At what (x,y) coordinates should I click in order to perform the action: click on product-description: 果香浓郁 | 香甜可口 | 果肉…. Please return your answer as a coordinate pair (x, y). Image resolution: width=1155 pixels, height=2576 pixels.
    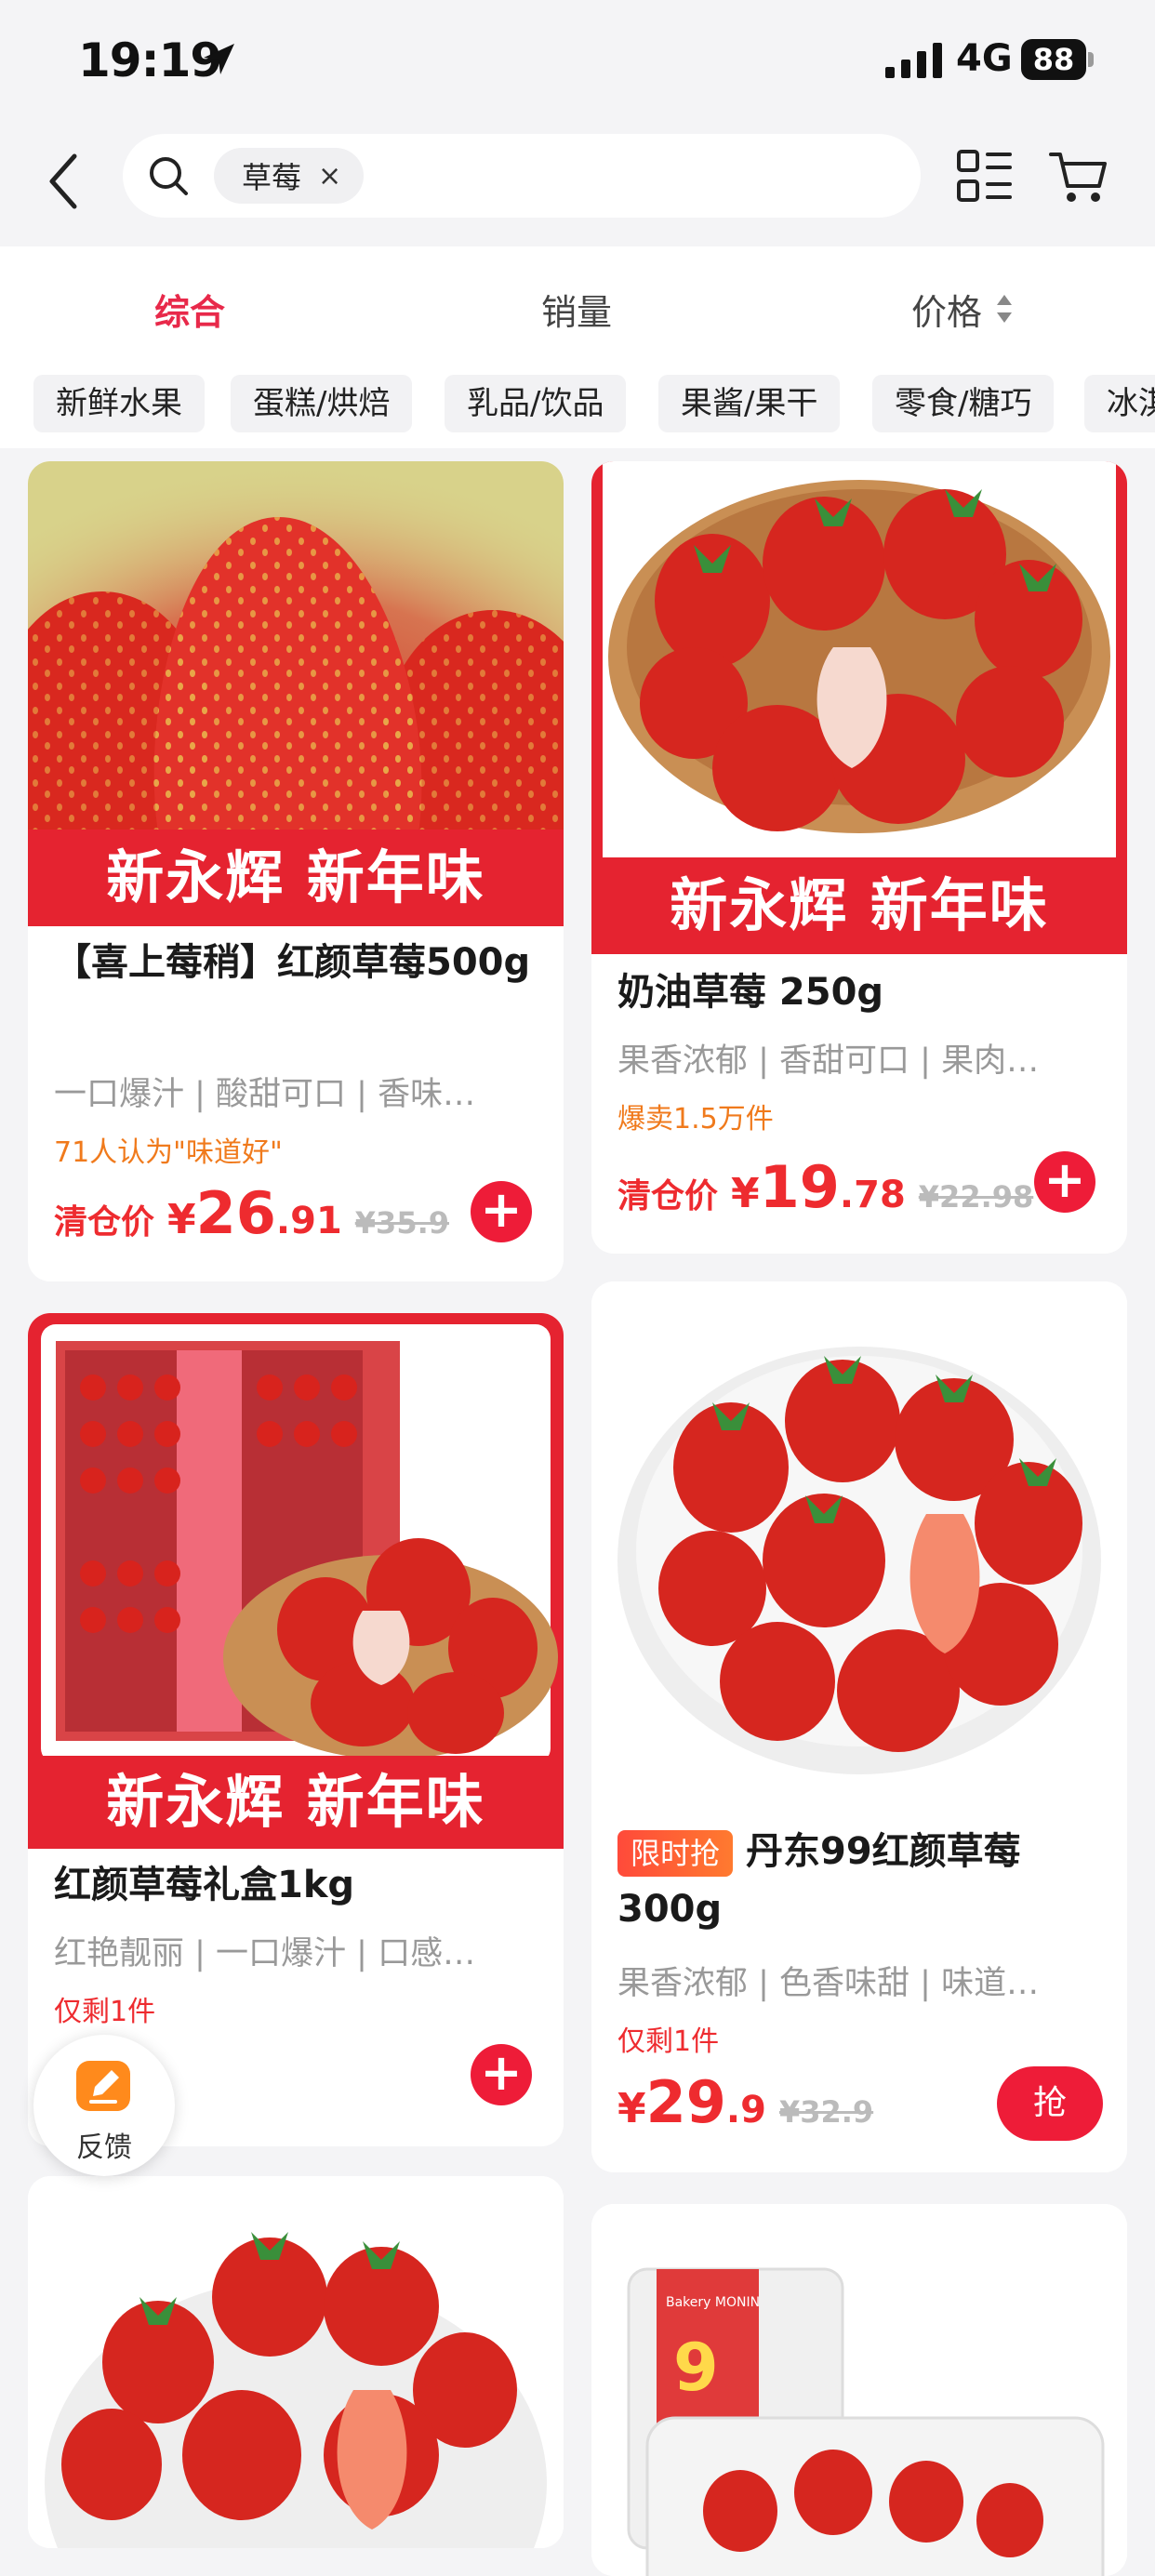
    Looking at the image, I should click on (828, 1061).